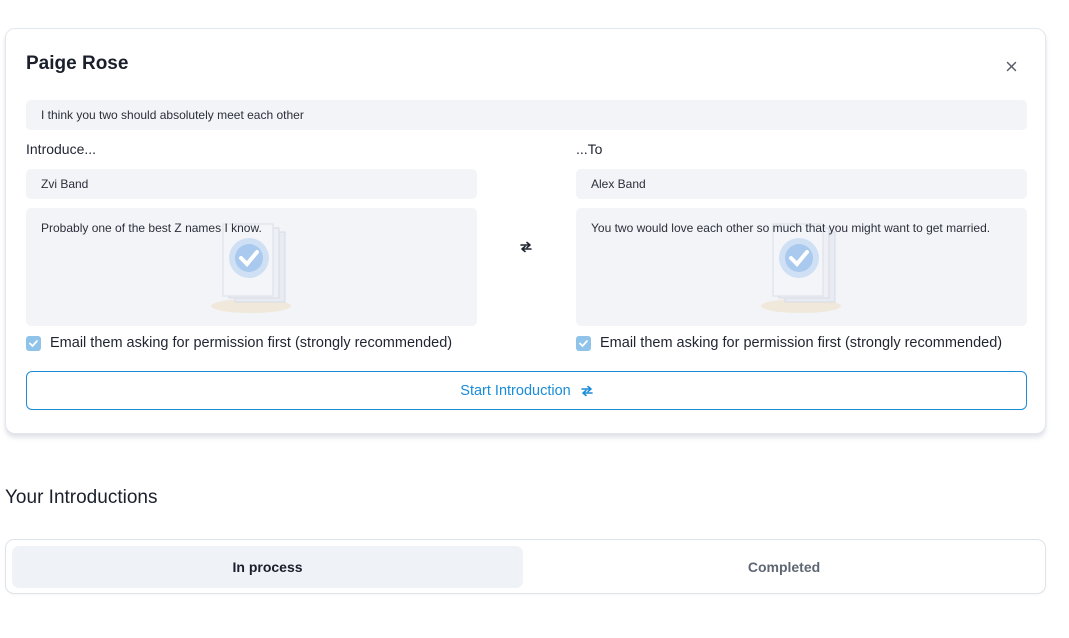 The height and width of the screenshot is (638, 1069). What do you see at coordinates (589, 149) in the screenshot?
I see `to-label: ...To` at bounding box center [589, 149].